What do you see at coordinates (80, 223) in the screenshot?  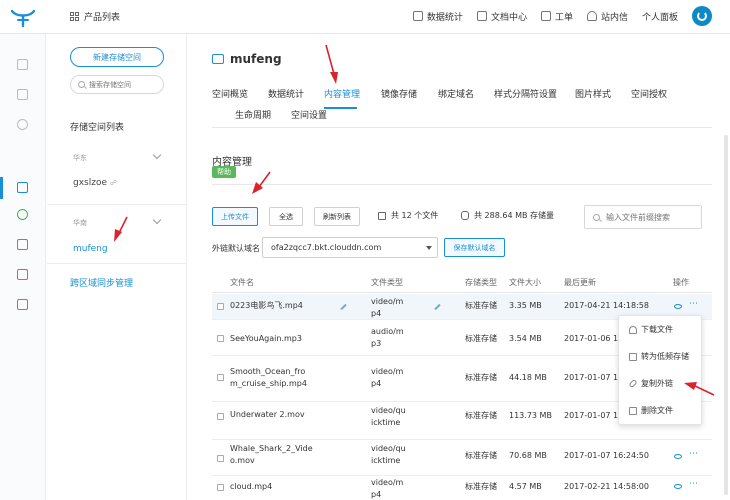 I see `region-label: 华南` at bounding box center [80, 223].